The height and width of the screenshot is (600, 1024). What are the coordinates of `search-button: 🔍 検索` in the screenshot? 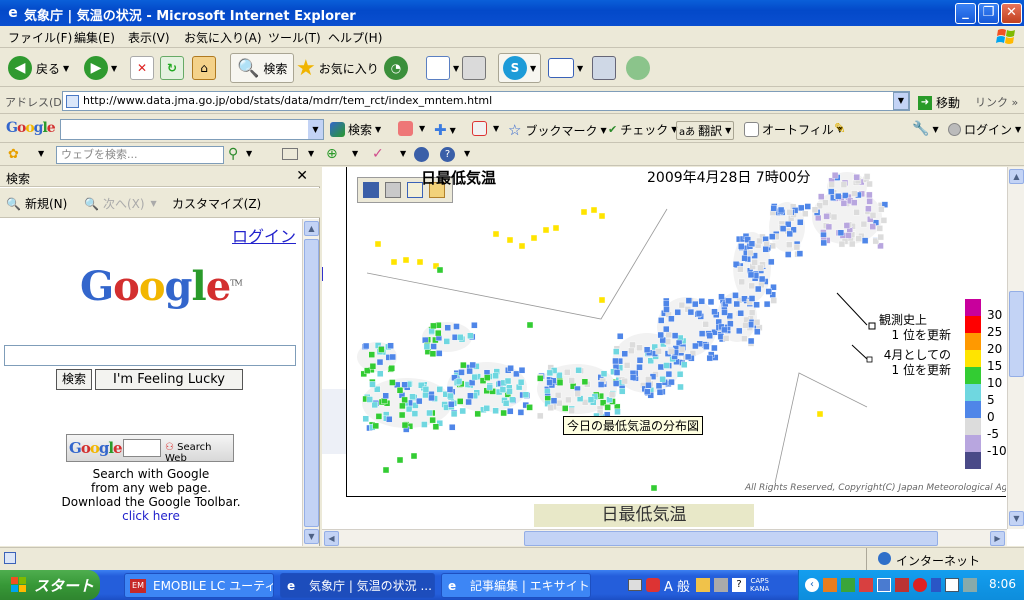 It's located at (262, 68).